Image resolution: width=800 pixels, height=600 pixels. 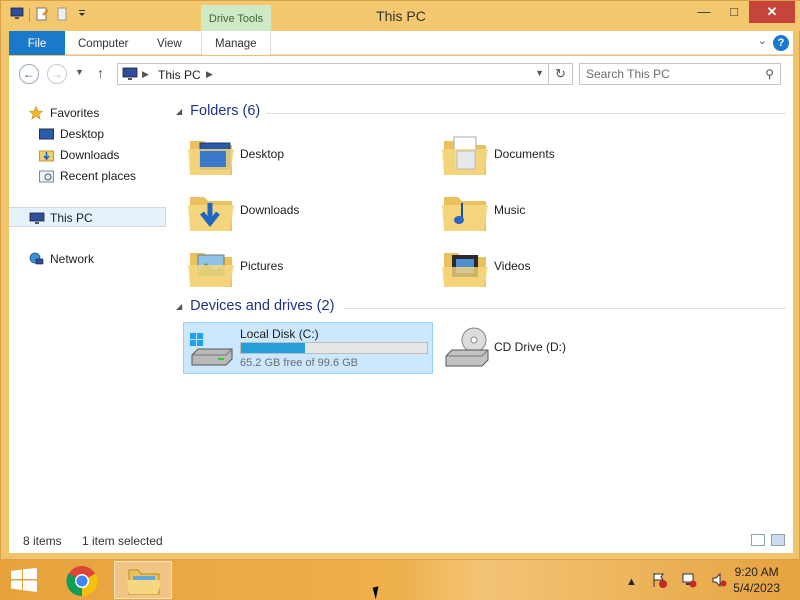 I want to click on up-button: ↑, so click(x=100, y=73).